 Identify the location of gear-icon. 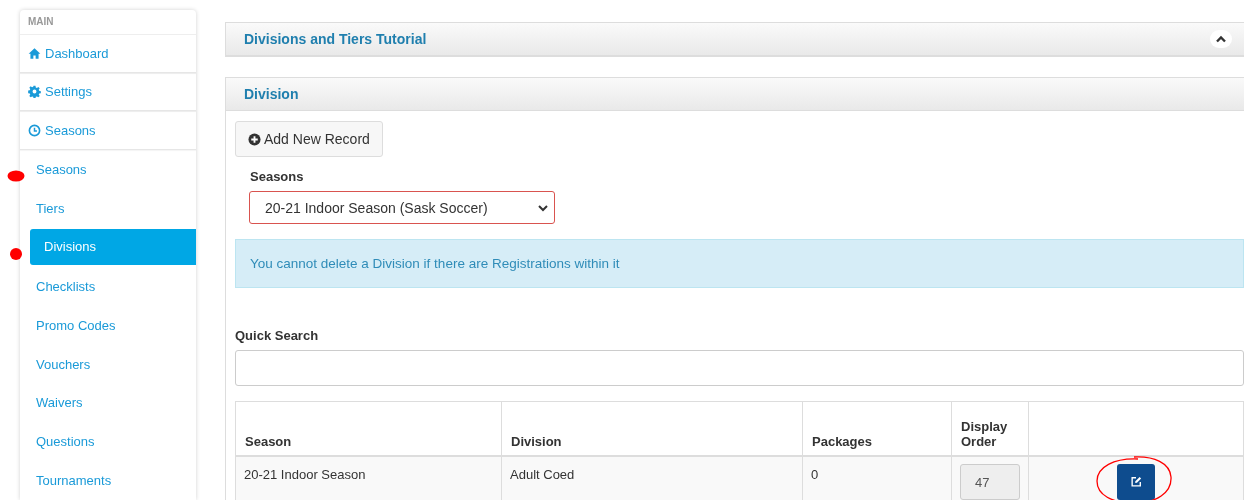
(34, 92).